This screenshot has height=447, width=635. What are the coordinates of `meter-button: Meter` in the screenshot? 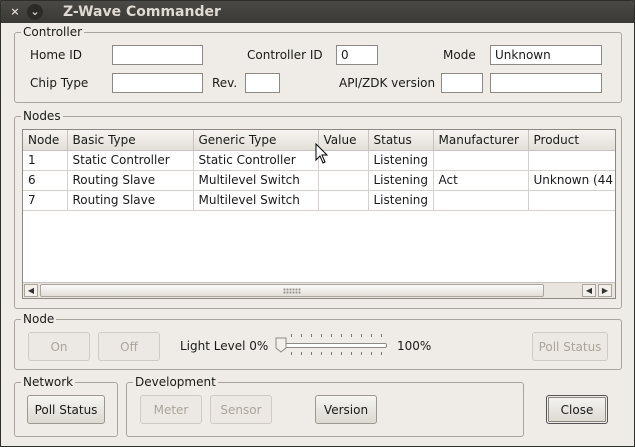 It's located at (171, 409).